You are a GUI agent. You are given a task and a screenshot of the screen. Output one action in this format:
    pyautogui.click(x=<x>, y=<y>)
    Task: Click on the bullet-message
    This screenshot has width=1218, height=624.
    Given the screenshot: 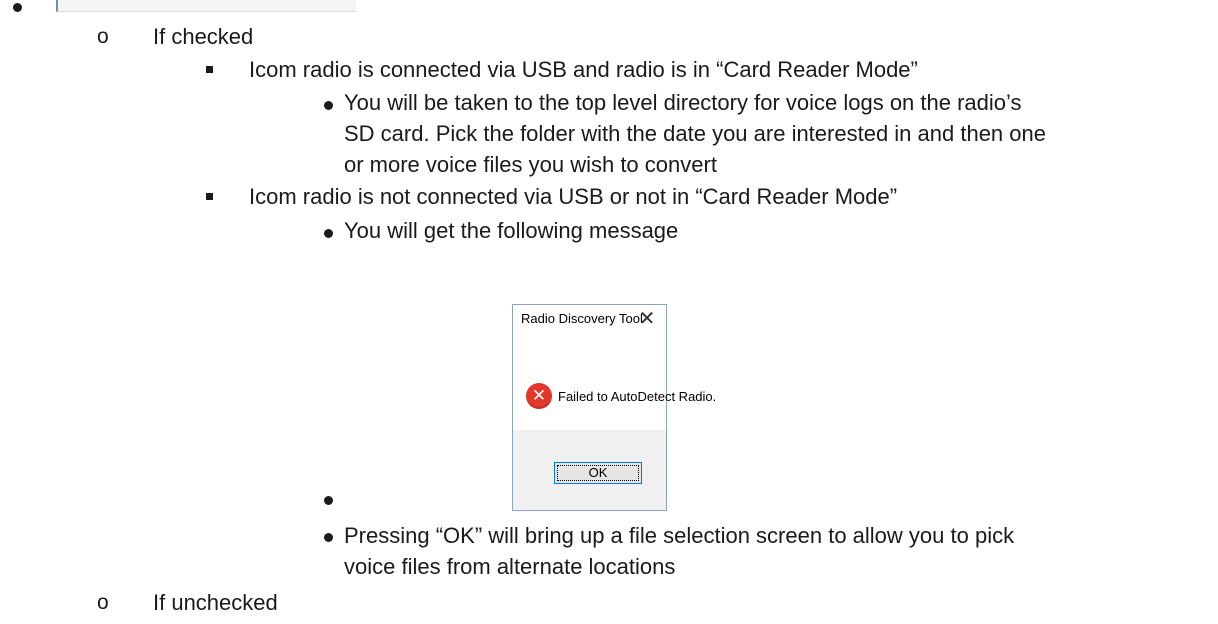 What is the action you would take?
    pyautogui.click(x=328, y=233)
    